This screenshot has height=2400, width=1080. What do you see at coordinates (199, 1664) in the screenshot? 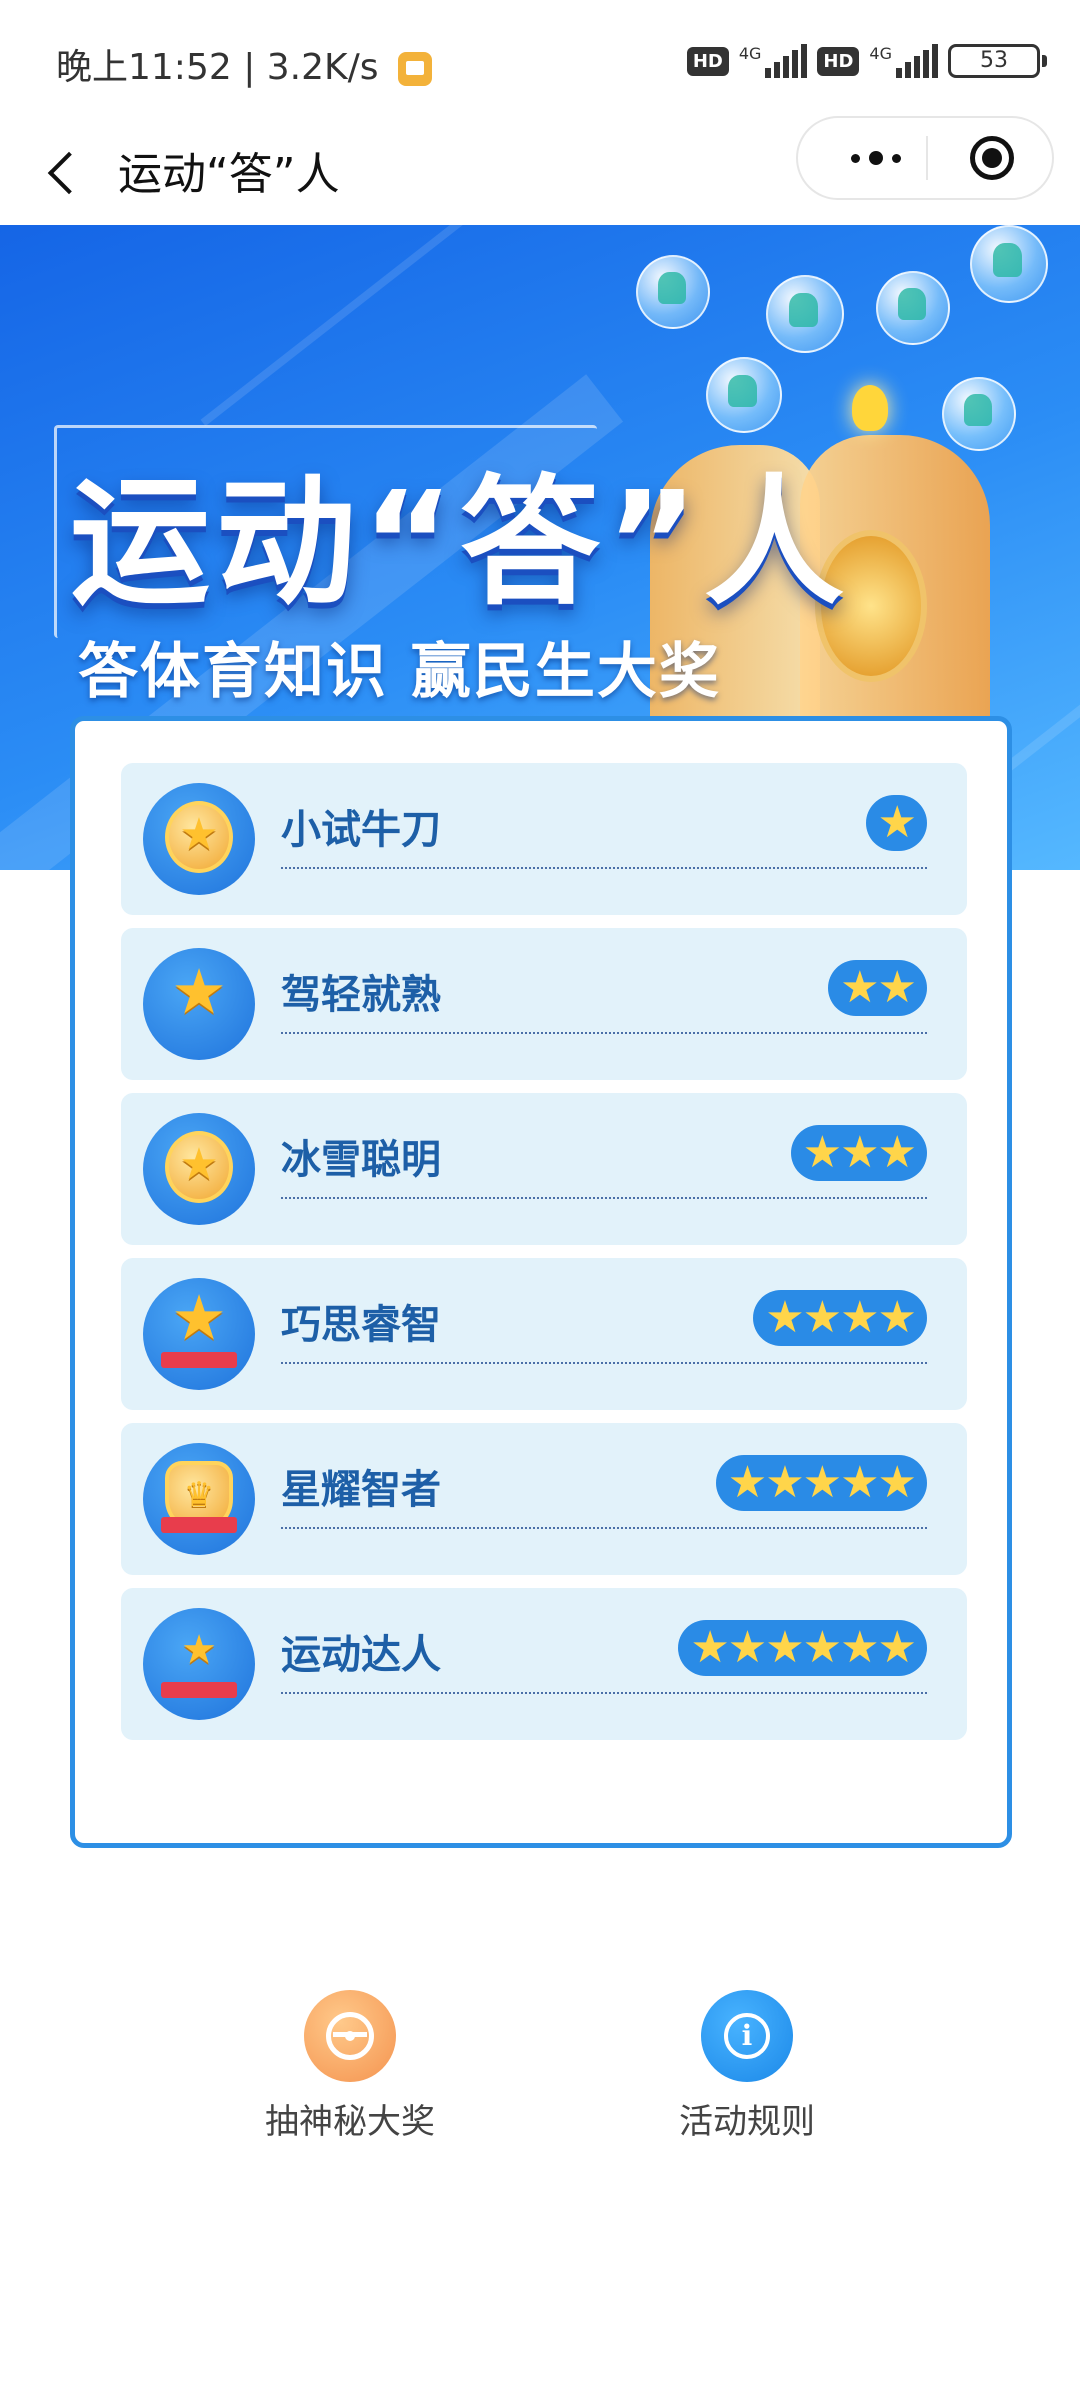
I see `laurel-badge-icon: ★` at bounding box center [199, 1664].